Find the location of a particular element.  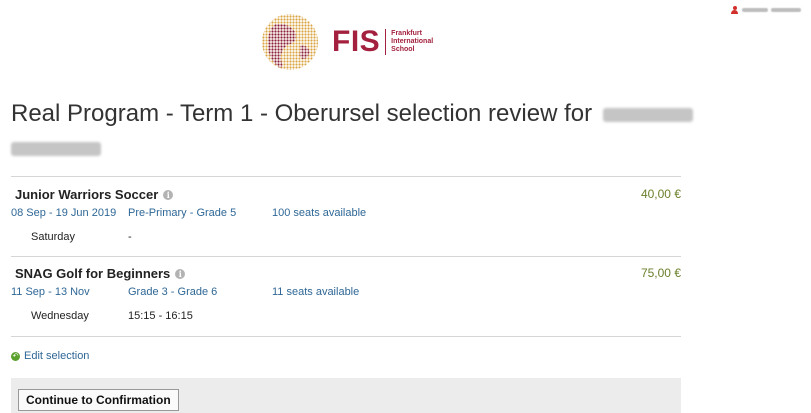

course-time: - is located at coordinates (130, 237).